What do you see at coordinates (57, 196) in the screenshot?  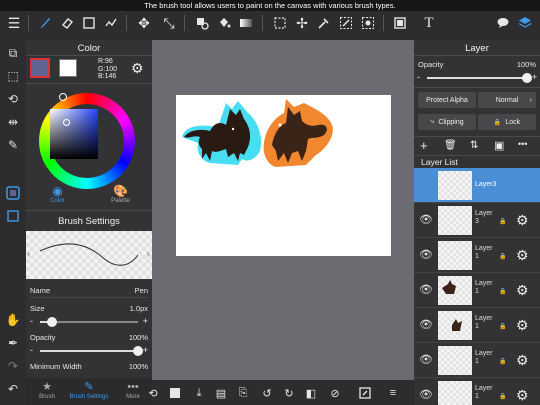 I see `tab-color: ◉ Color` at bounding box center [57, 196].